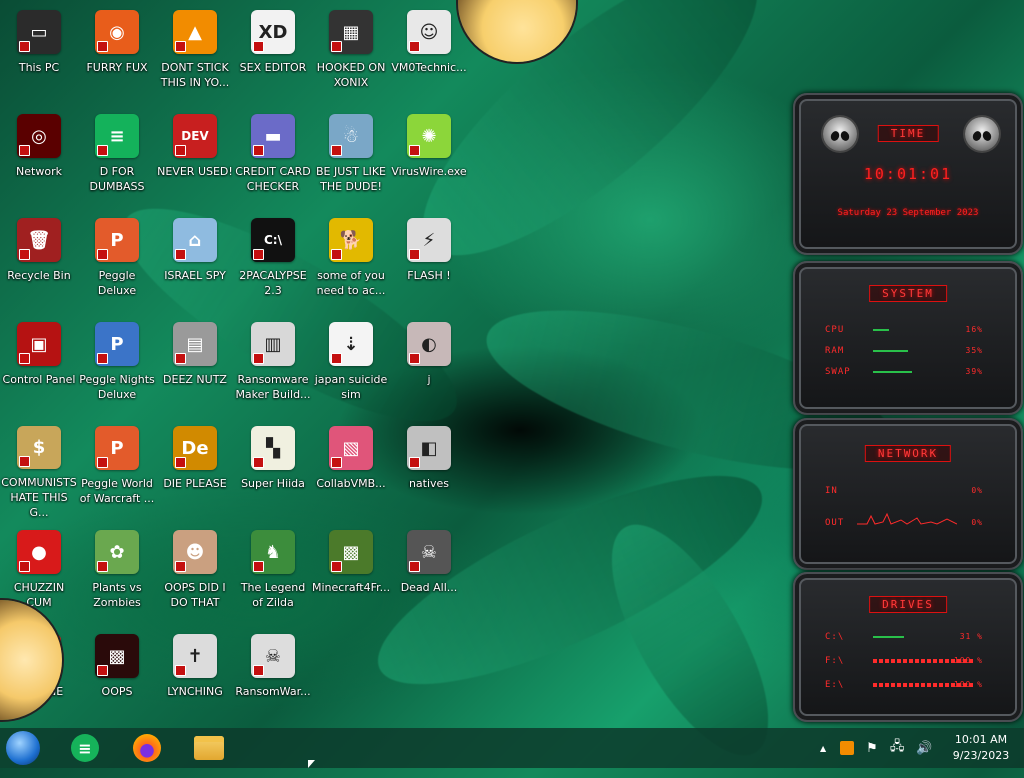 Image resolution: width=1024 pixels, height=778 pixels. Describe the element at coordinates (908, 174) in the screenshot. I see `clock-display: 10:01:01` at that location.